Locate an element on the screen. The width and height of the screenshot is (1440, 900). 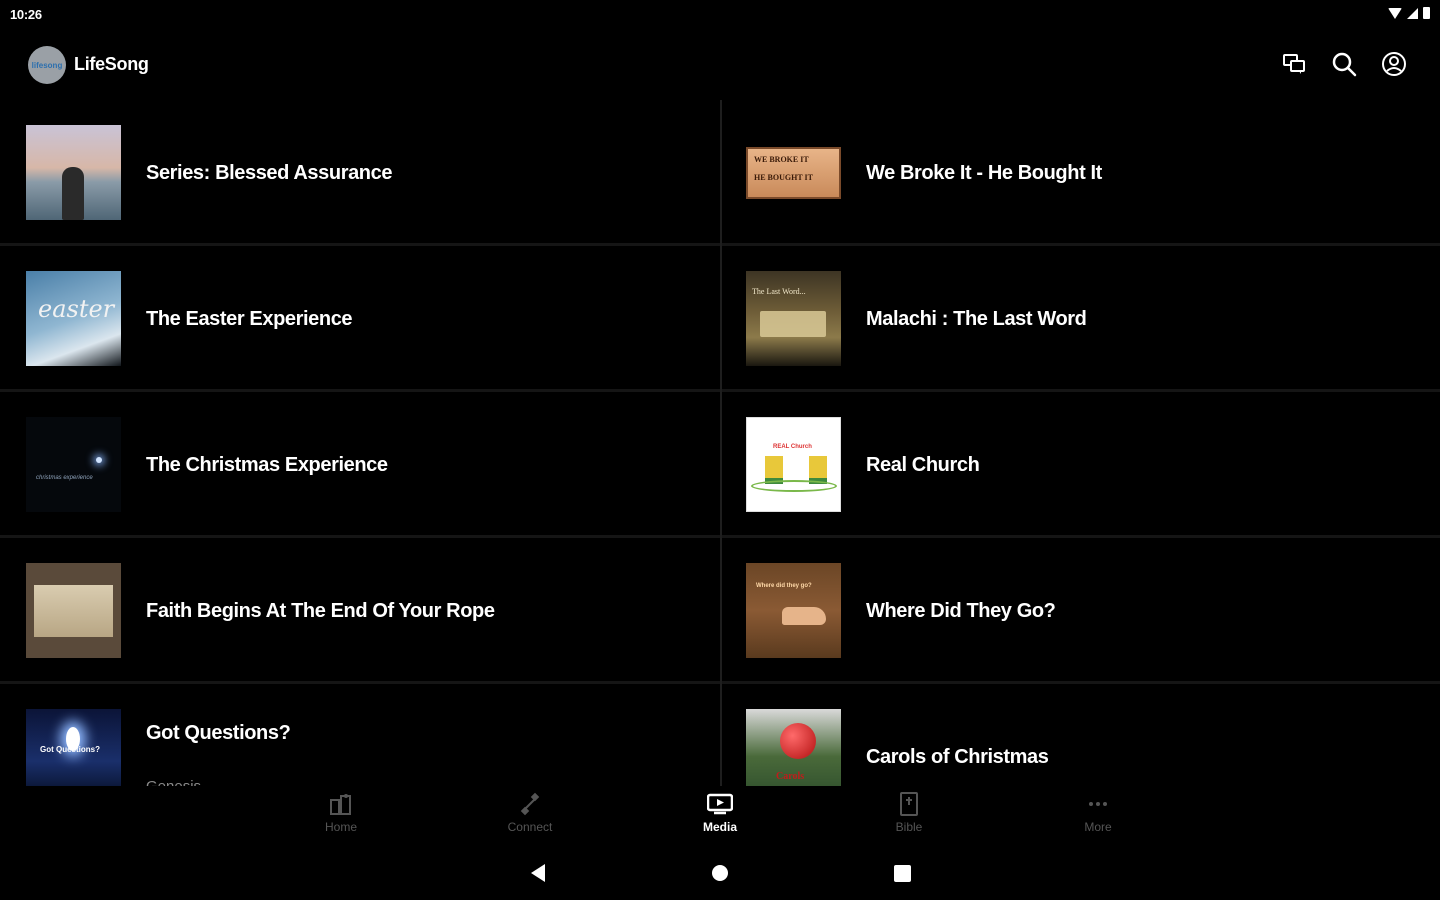
home-circle-icon is located at coordinates (720, 873).